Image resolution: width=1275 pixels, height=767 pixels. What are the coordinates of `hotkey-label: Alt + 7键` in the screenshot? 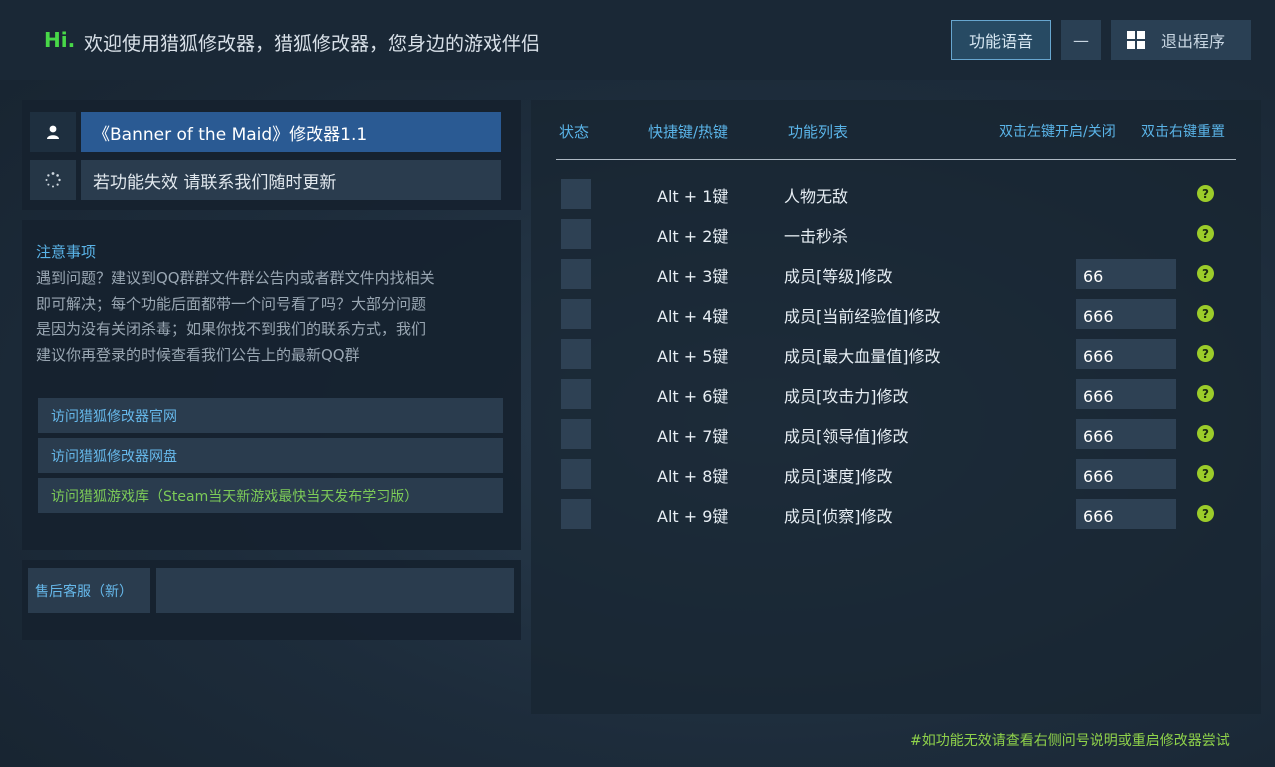 It's located at (693, 436).